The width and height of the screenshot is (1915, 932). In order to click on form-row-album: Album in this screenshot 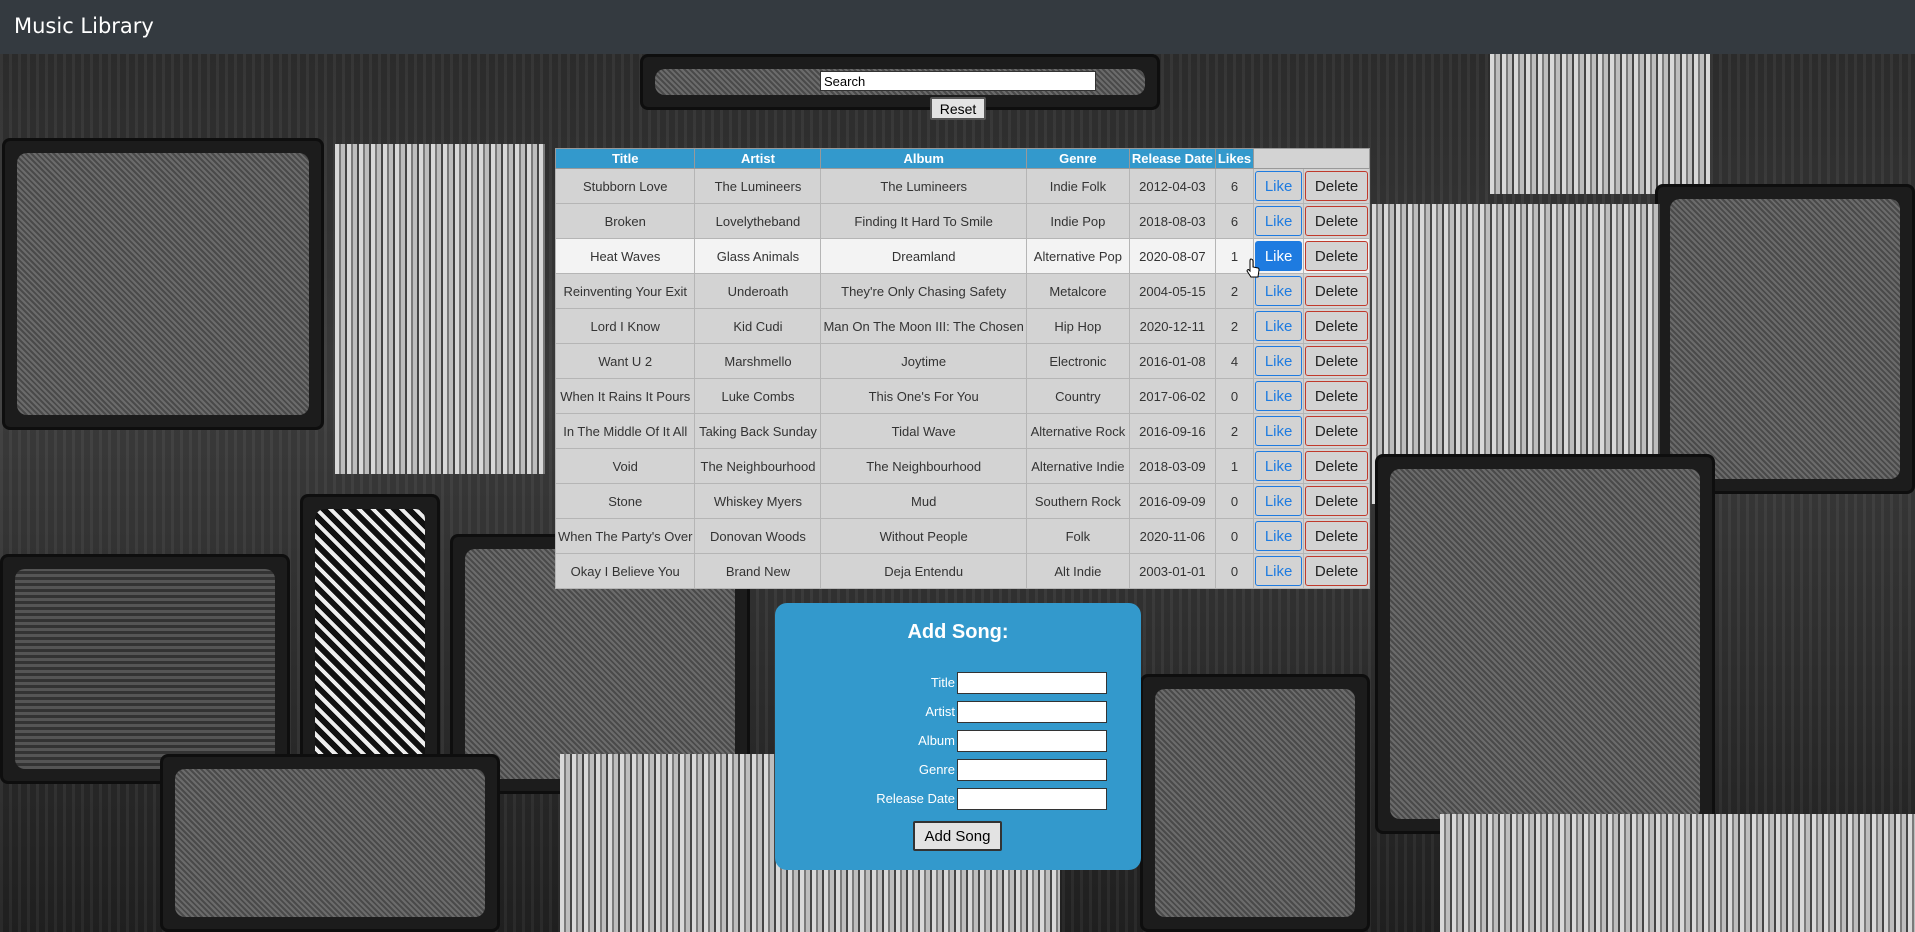, I will do `click(958, 742)`.